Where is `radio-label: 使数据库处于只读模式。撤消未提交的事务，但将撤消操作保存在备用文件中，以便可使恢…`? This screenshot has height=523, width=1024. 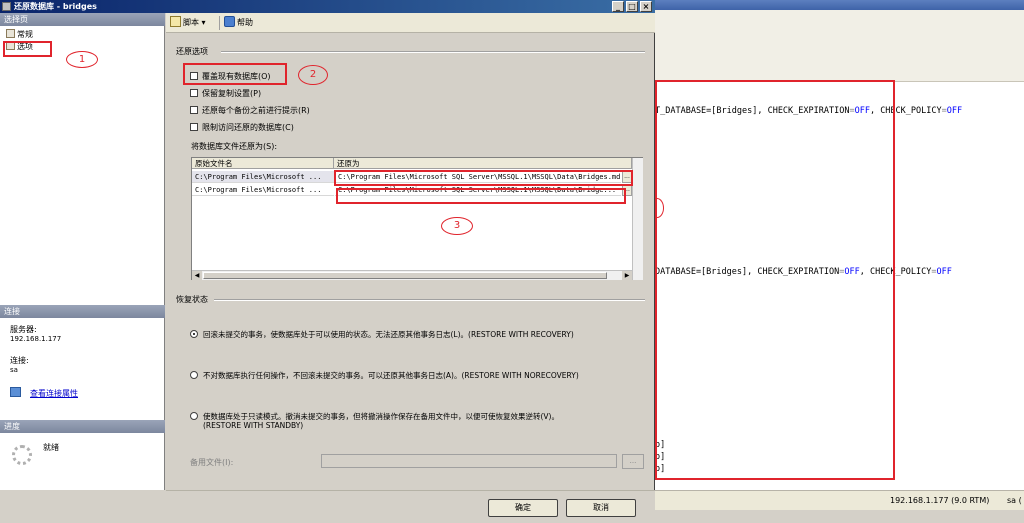
radio-label: 使数据库处于只读模式。撤消未提交的事务，但将撤消操作保存在备用文件中，以便可使恢… is located at coordinates (381, 416).